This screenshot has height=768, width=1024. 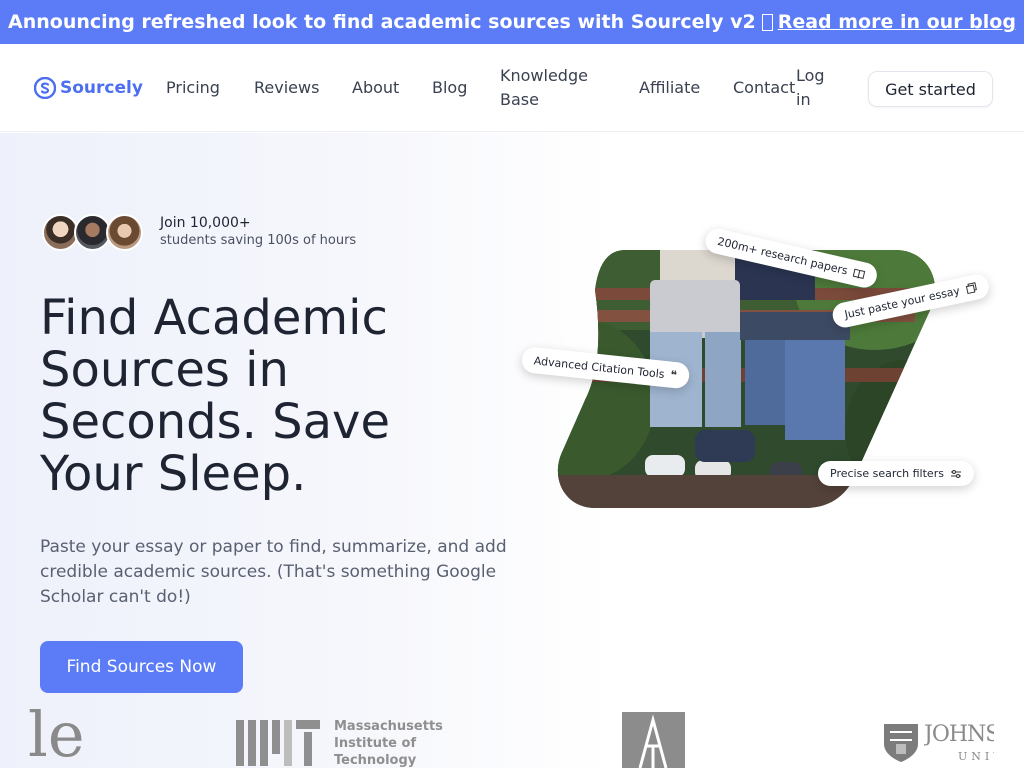 What do you see at coordinates (124, 232) in the screenshot?
I see `avatar` at bounding box center [124, 232].